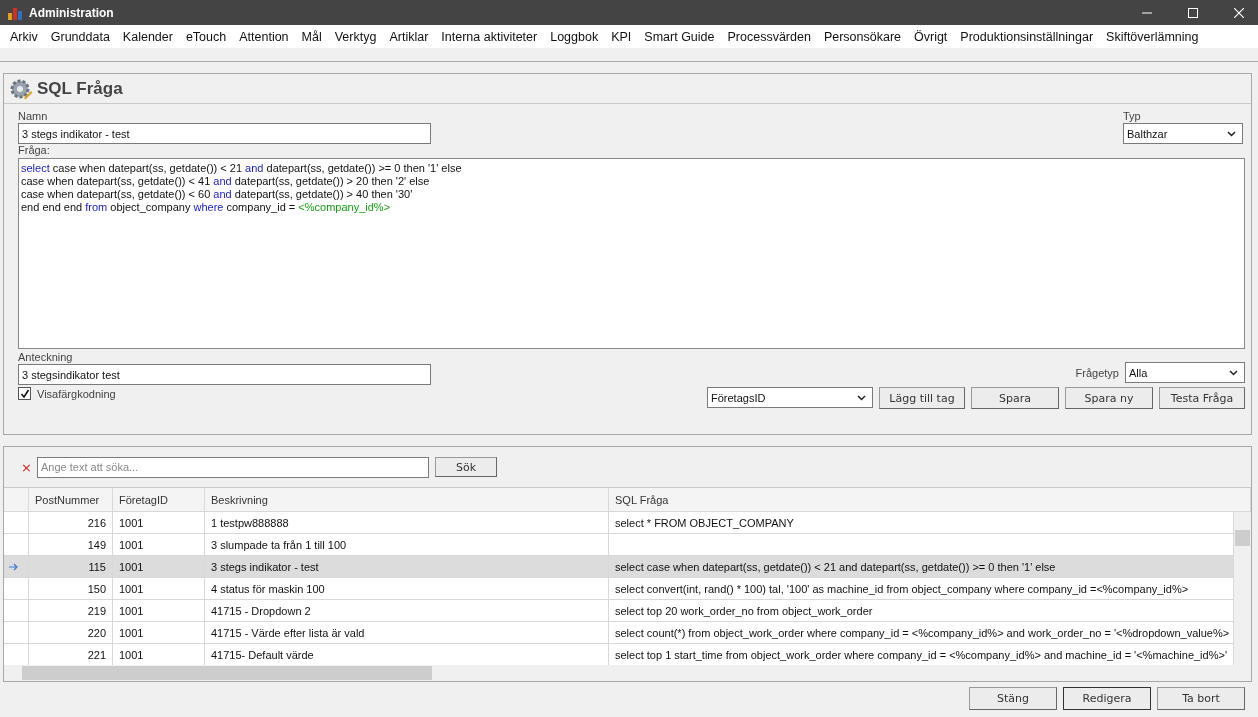 The height and width of the screenshot is (717, 1258). Describe the element at coordinates (71, 566) in the screenshot. I see `table-cell: 115` at that location.